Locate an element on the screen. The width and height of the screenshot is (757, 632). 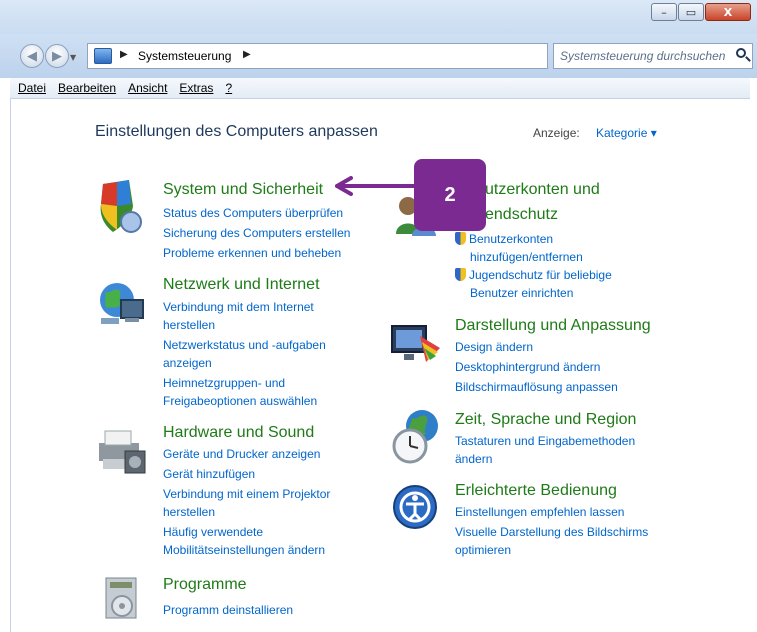
maximize-button: ▭ is located at coordinates (691, 12).